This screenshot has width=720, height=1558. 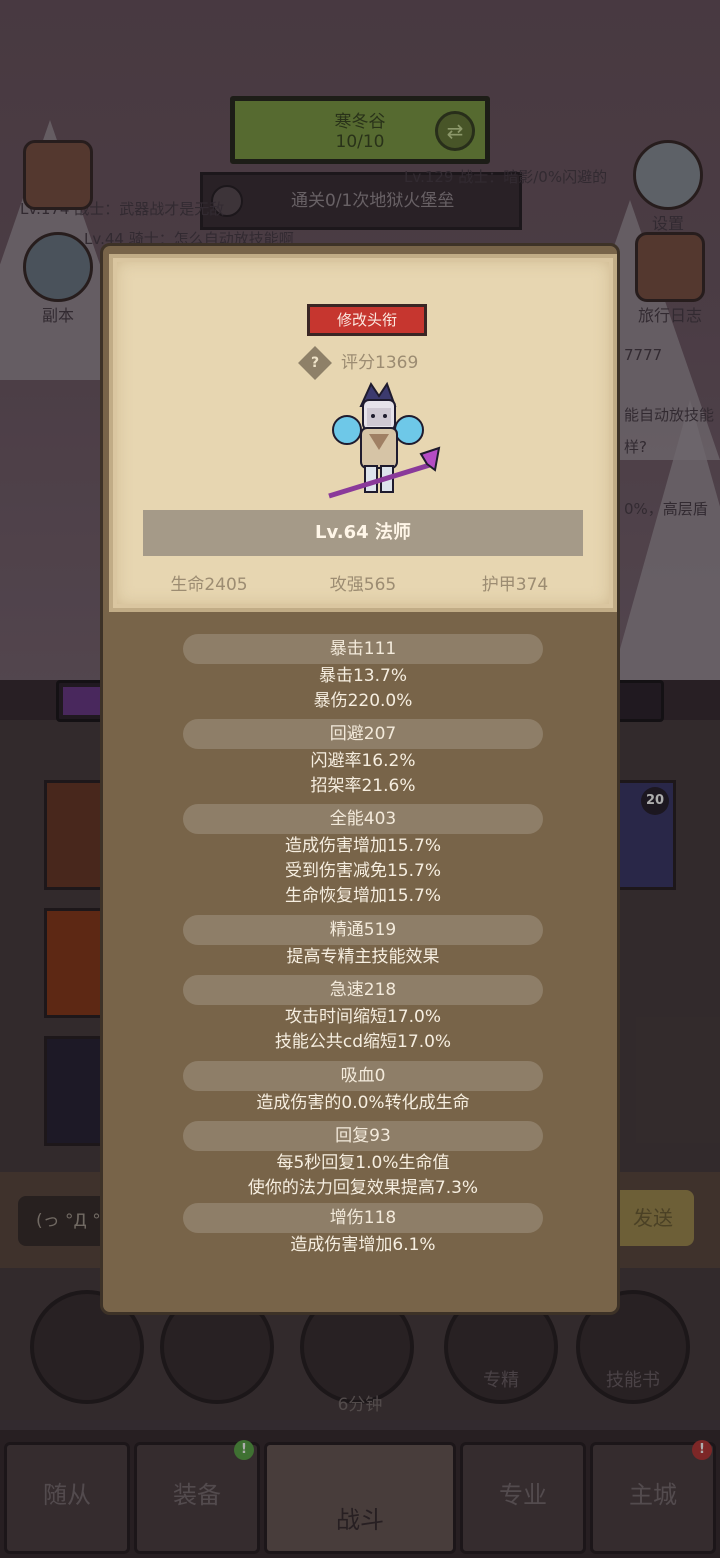 I want to click on stat-detail: 攻击时间缩短17.0%, so click(x=362, y=1017).